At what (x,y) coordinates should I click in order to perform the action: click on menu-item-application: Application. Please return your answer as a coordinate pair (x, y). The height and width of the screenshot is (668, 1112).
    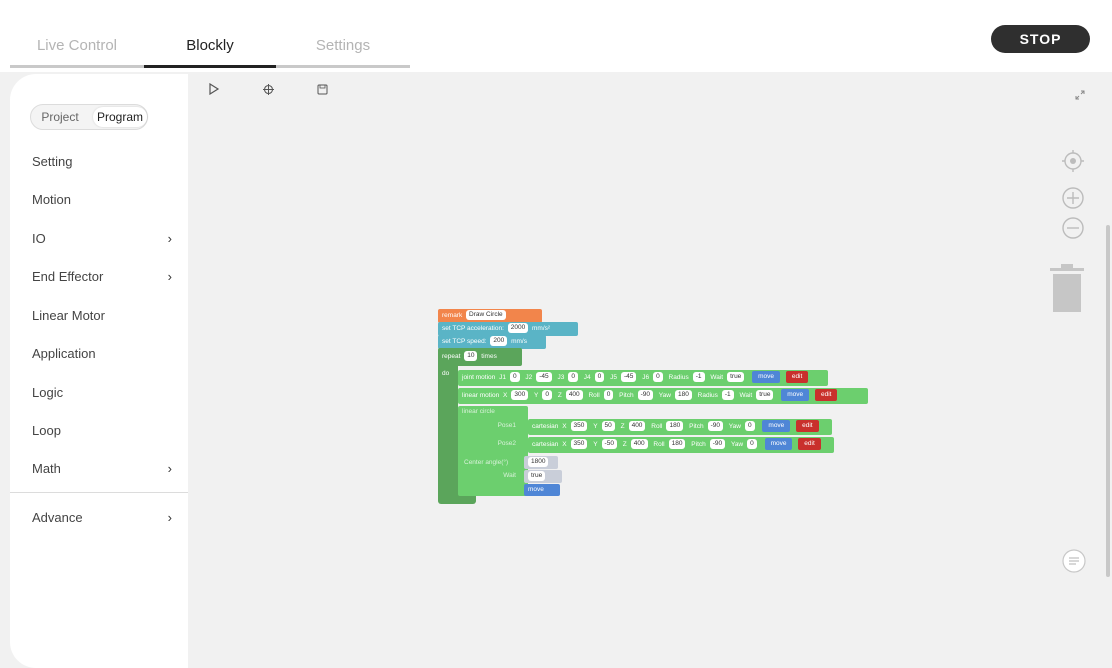
    Looking at the image, I should click on (102, 354).